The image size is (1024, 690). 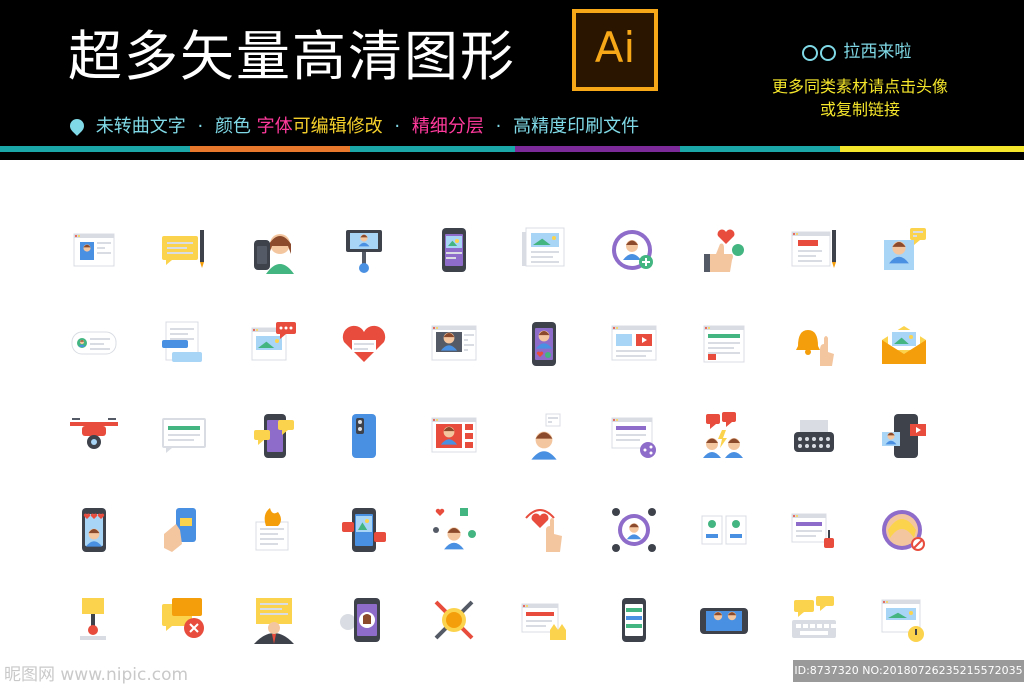 I want to click on feature-list: 未转曲文字 · 颜色 字体可编辑修改 · 精细分层 · 高精度印刷文件, so click(x=353, y=125).